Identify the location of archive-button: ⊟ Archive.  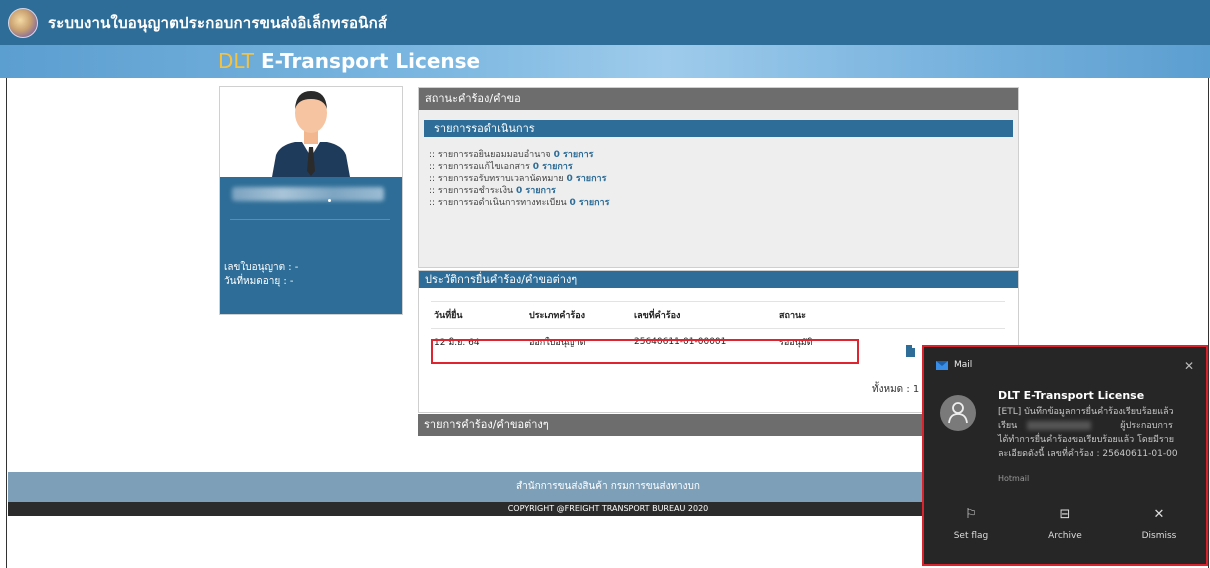
(1065, 524).